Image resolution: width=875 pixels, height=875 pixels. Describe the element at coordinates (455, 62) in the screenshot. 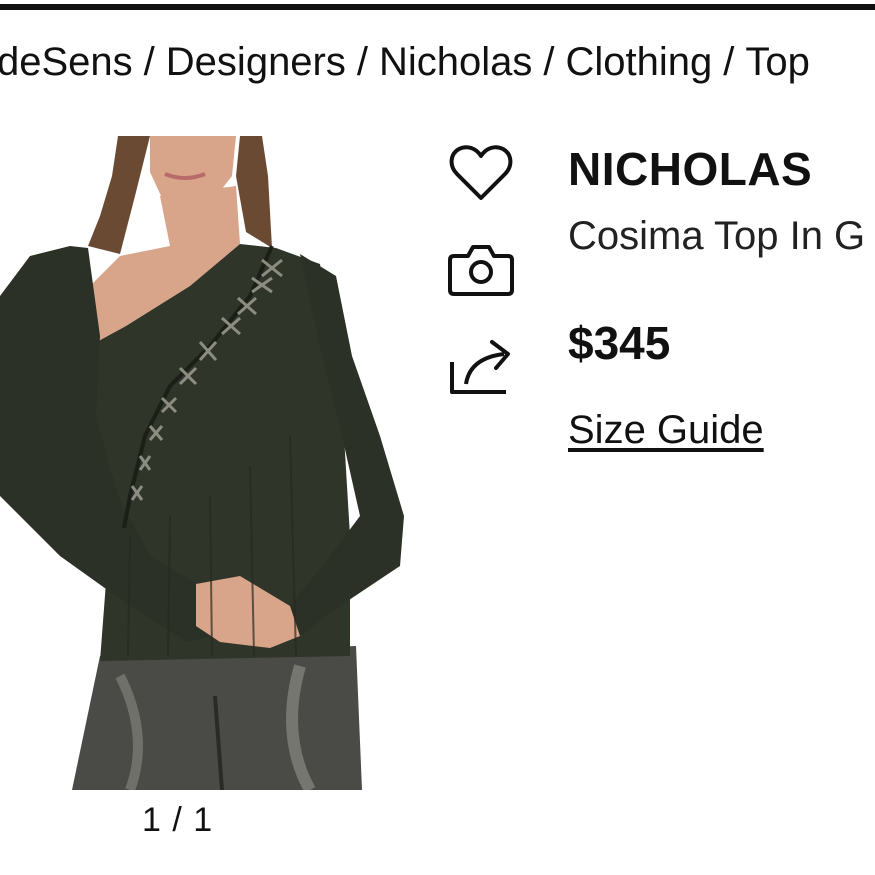

I see `breadcrumb-item-nicholas: Nicholas` at that location.